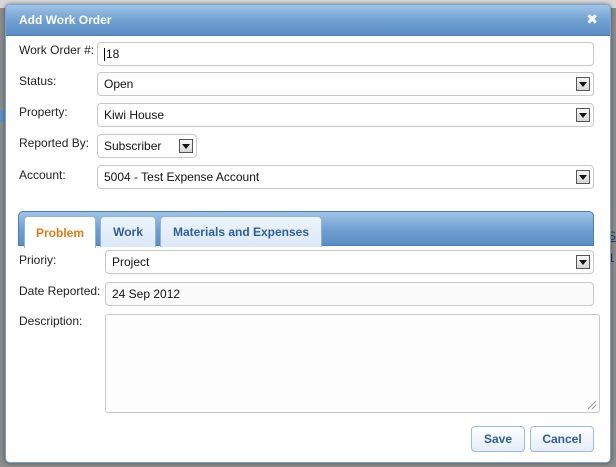 The width and height of the screenshot is (616, 467). What do you see at coordinates (498, 439) in the screenshot?
I see `save-button: Save` at bounding box center [498, 439].